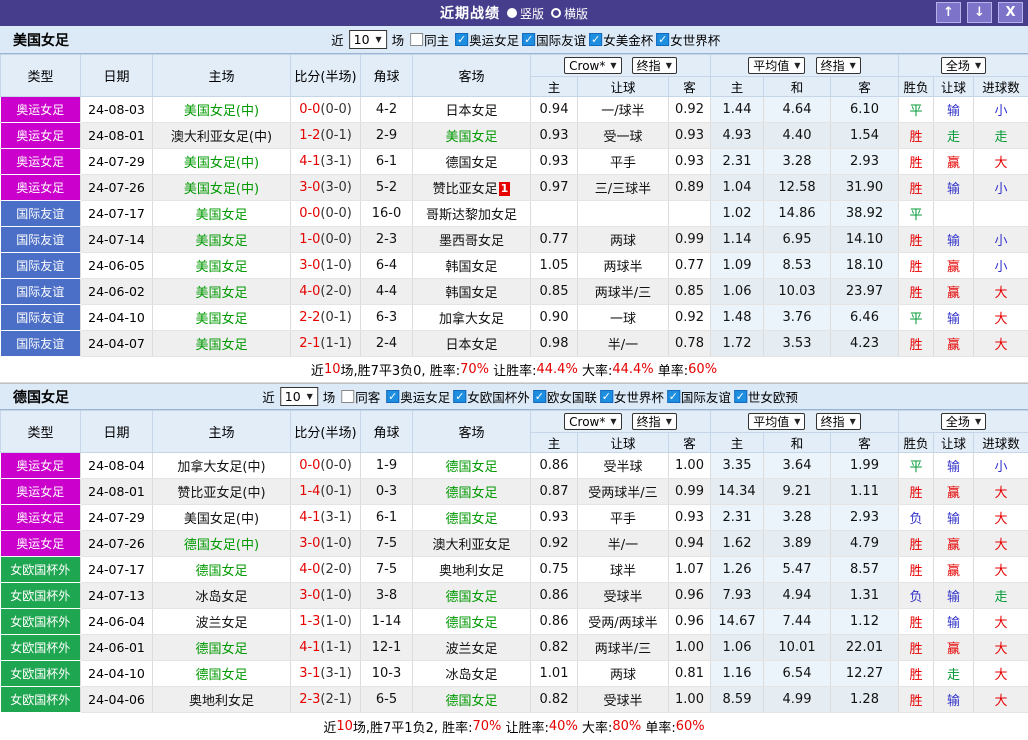 The height and width of the screenshot is (740, 1028). I want to click on radio-unselected-icon, so click(556, 13).